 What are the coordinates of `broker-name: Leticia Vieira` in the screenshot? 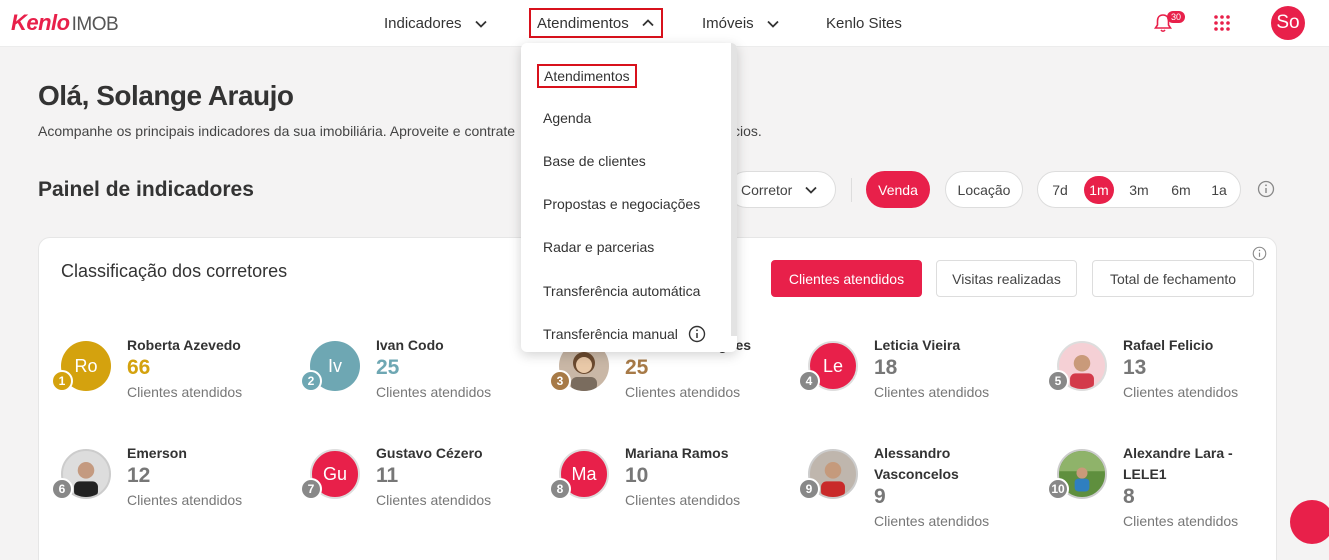 It's located at (917, 345).